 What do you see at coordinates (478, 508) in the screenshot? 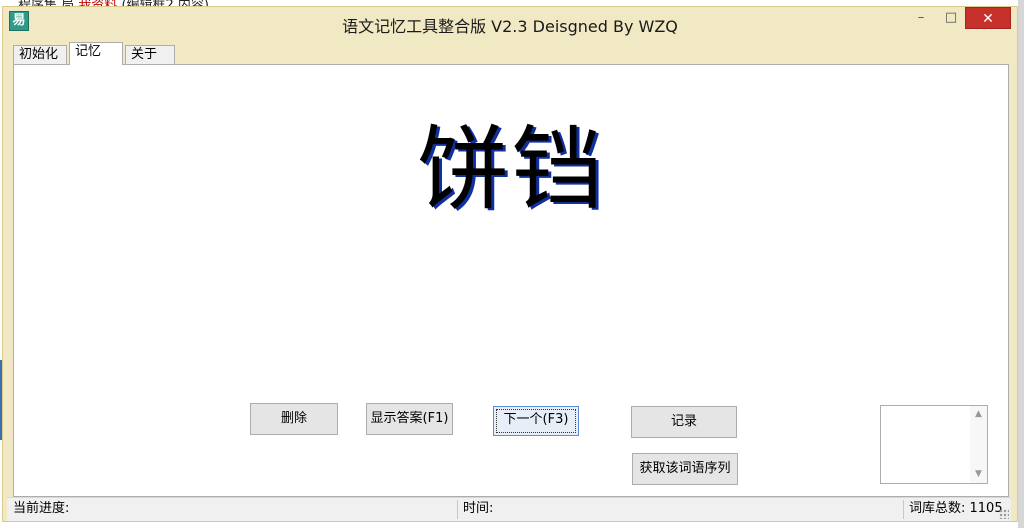
I see `time-status: 时间:` at bounding box center [478, 508].